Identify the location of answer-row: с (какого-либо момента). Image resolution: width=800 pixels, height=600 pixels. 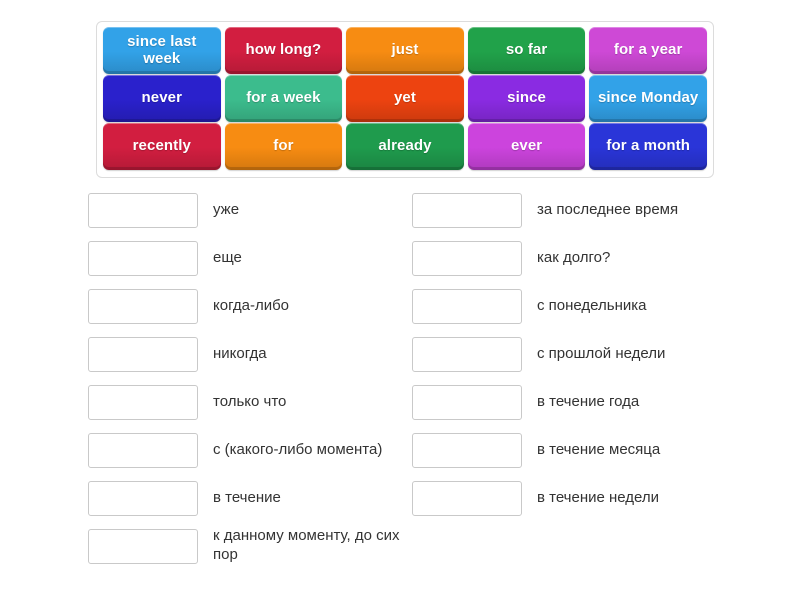
(253, 450).